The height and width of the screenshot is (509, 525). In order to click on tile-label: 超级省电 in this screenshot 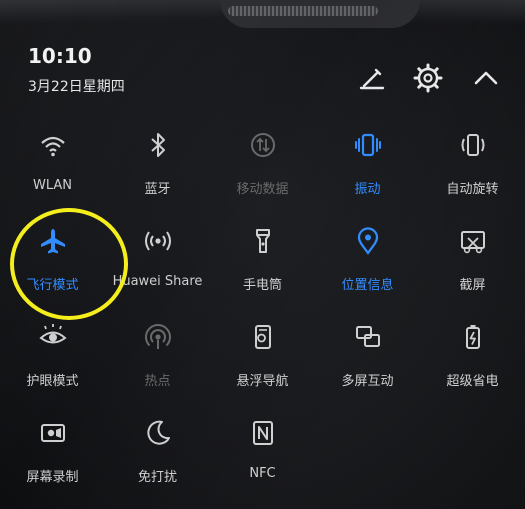, I will do `click(472, 381)`.